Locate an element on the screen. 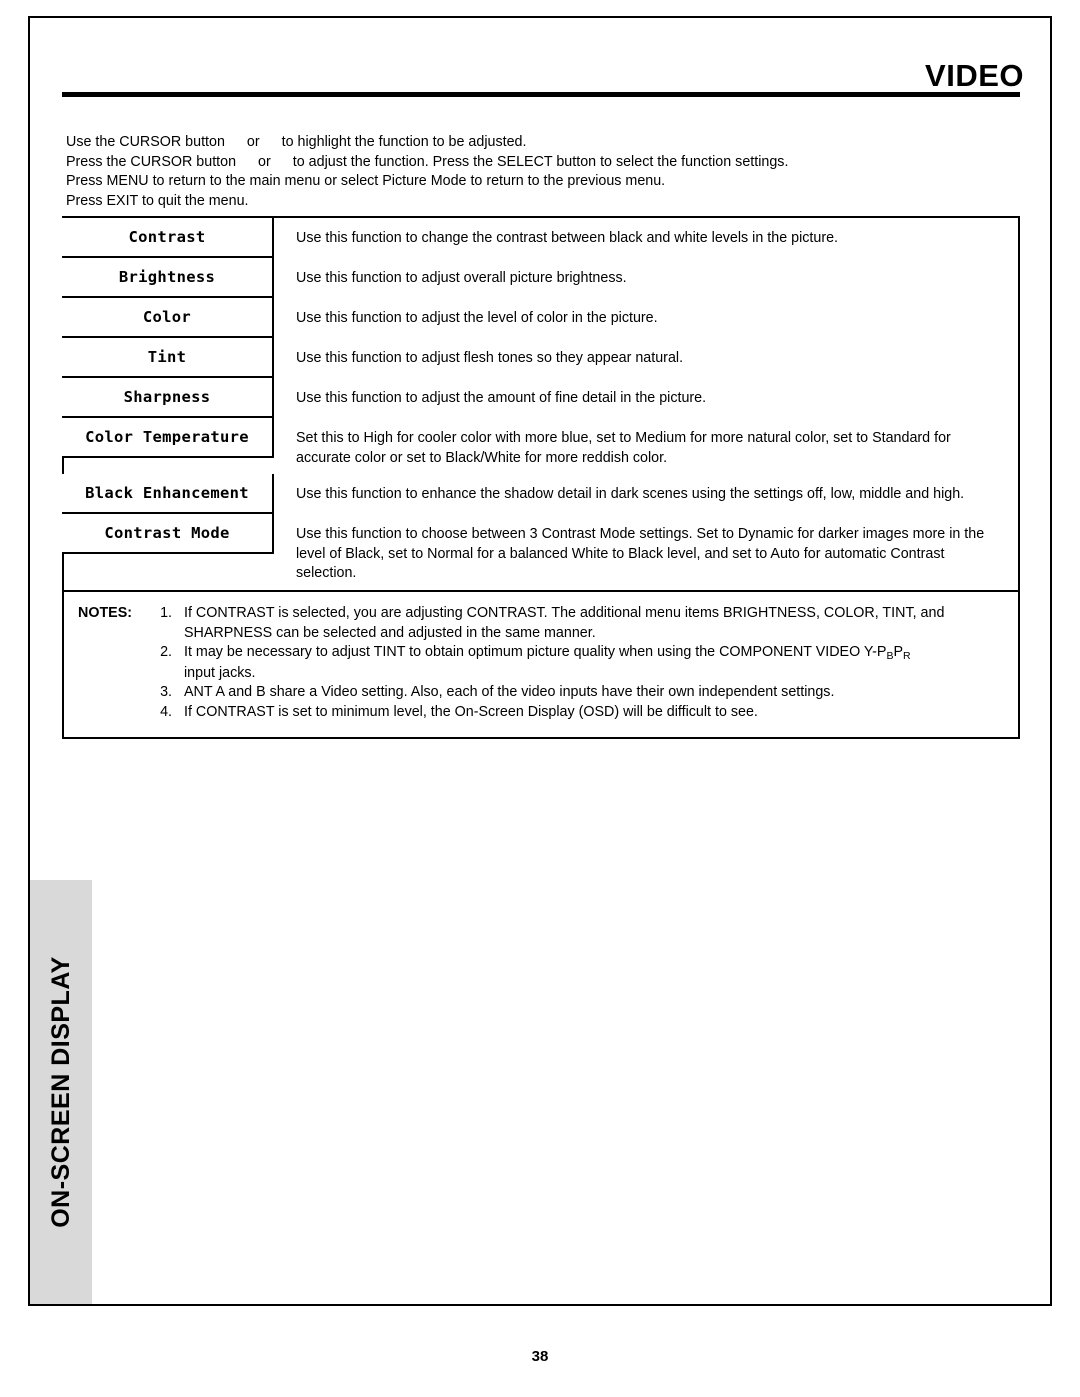 Image resolution: width=1080 pixels, height=1397 pixels. note-2-sub-b: B is located at coordinates (890, 656).